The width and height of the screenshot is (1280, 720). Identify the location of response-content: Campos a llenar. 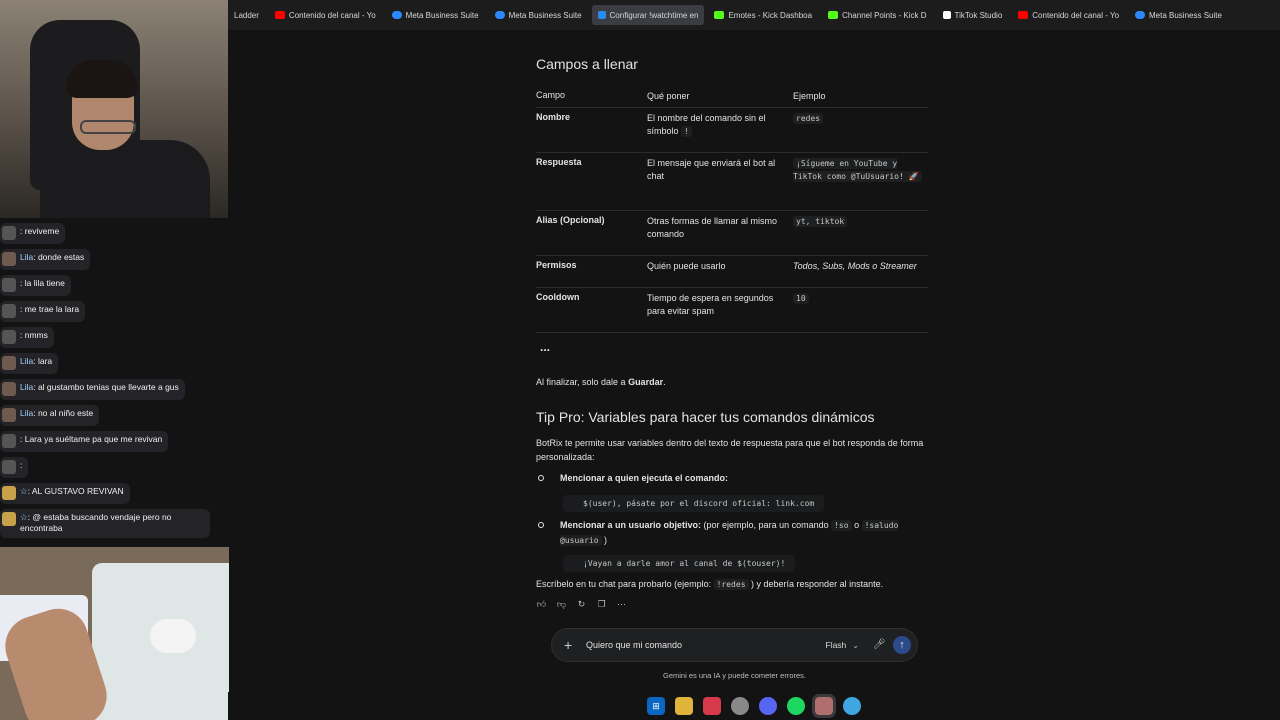
(736, 64).